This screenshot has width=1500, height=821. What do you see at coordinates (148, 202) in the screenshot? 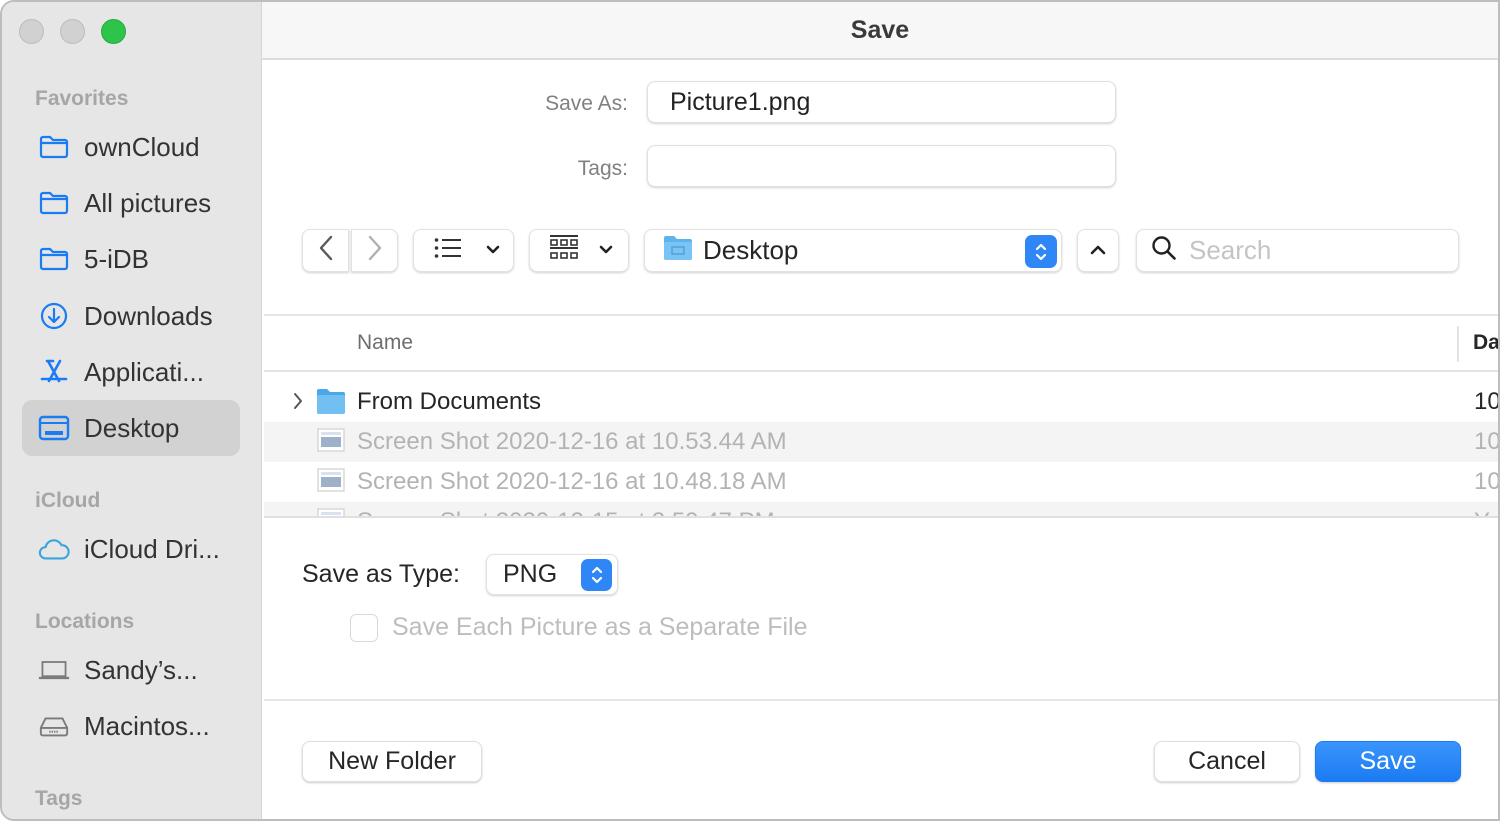
I see `sidebar-item-label: All pictures` at bounding box center [148, 202].